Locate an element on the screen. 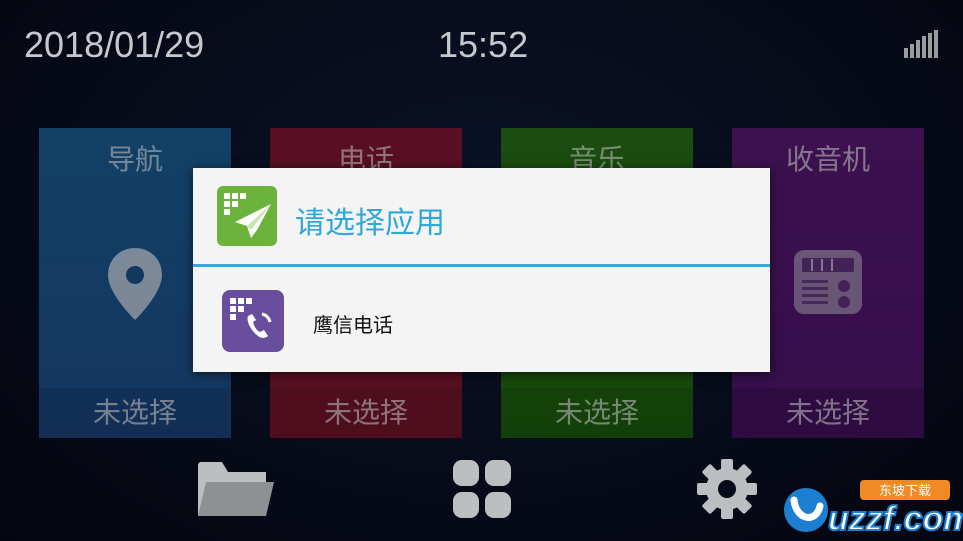  app-option-label: 鹰信电话 is located at coordinates (353, 325).